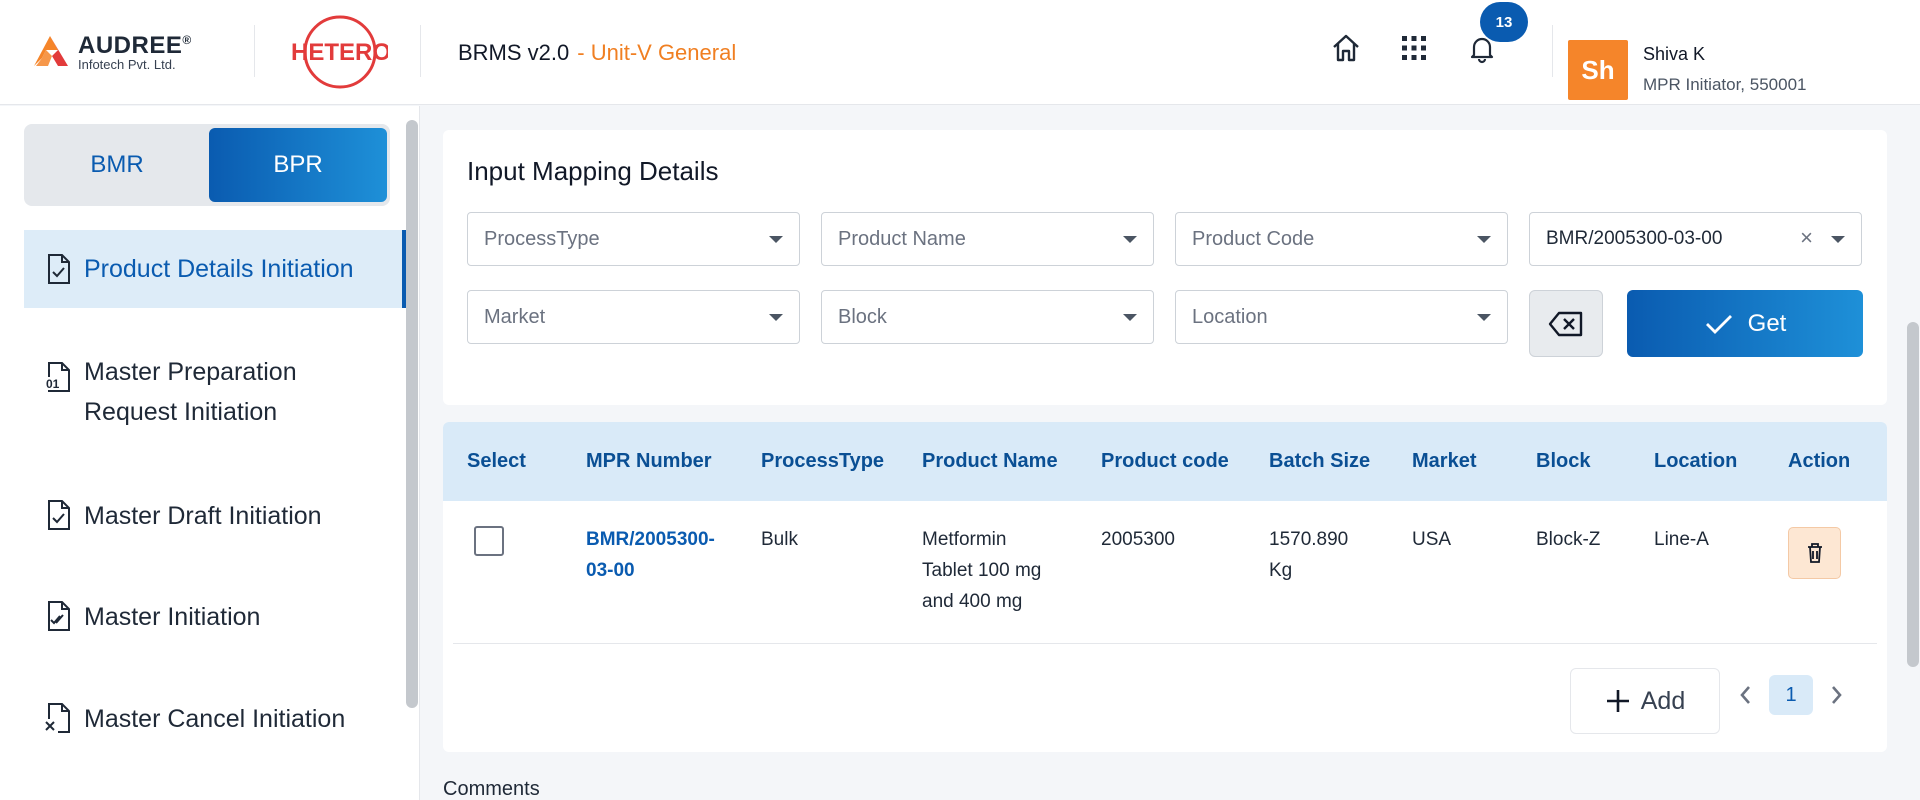  What do you see at coordinates (1165, 643) in the screenshot?
I see `row-divider` at bounding box center [1165, 643].